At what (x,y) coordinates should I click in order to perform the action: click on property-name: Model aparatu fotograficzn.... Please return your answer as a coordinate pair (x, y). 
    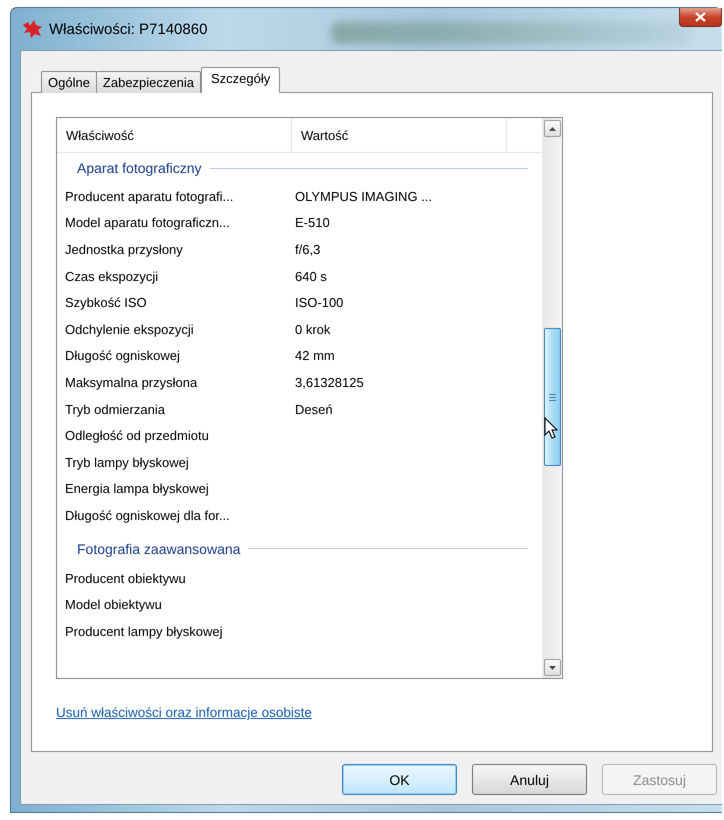
    Looking at the image, I should click on (147, 222).